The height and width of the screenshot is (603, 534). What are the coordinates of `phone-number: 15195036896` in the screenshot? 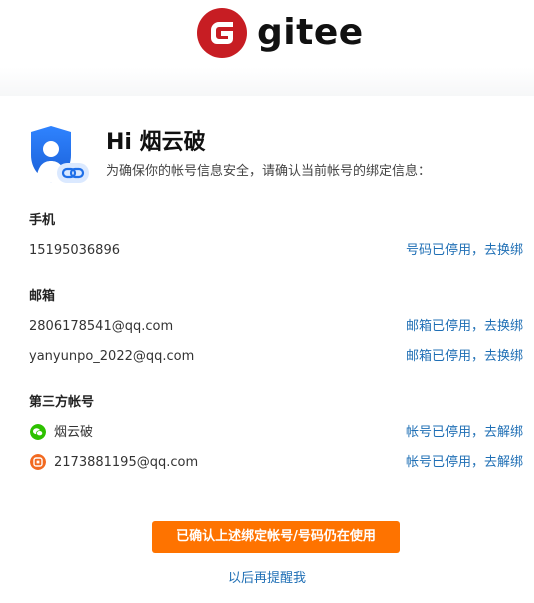 It's located at (74, 250).